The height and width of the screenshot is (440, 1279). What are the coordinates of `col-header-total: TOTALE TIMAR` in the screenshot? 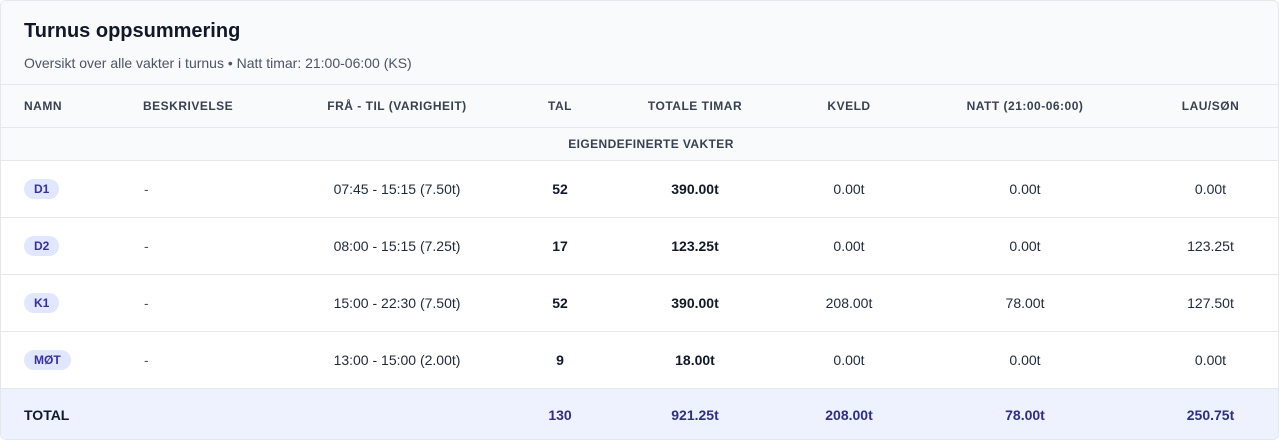 It's located at (695, 105).